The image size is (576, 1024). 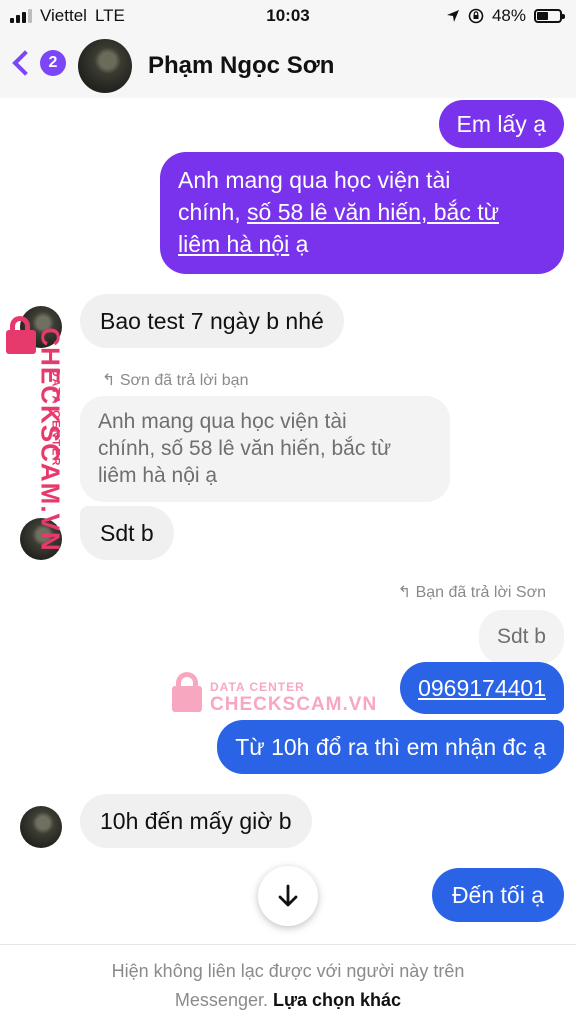 I want to click on back-button: 2, so click(x=38, y=63).